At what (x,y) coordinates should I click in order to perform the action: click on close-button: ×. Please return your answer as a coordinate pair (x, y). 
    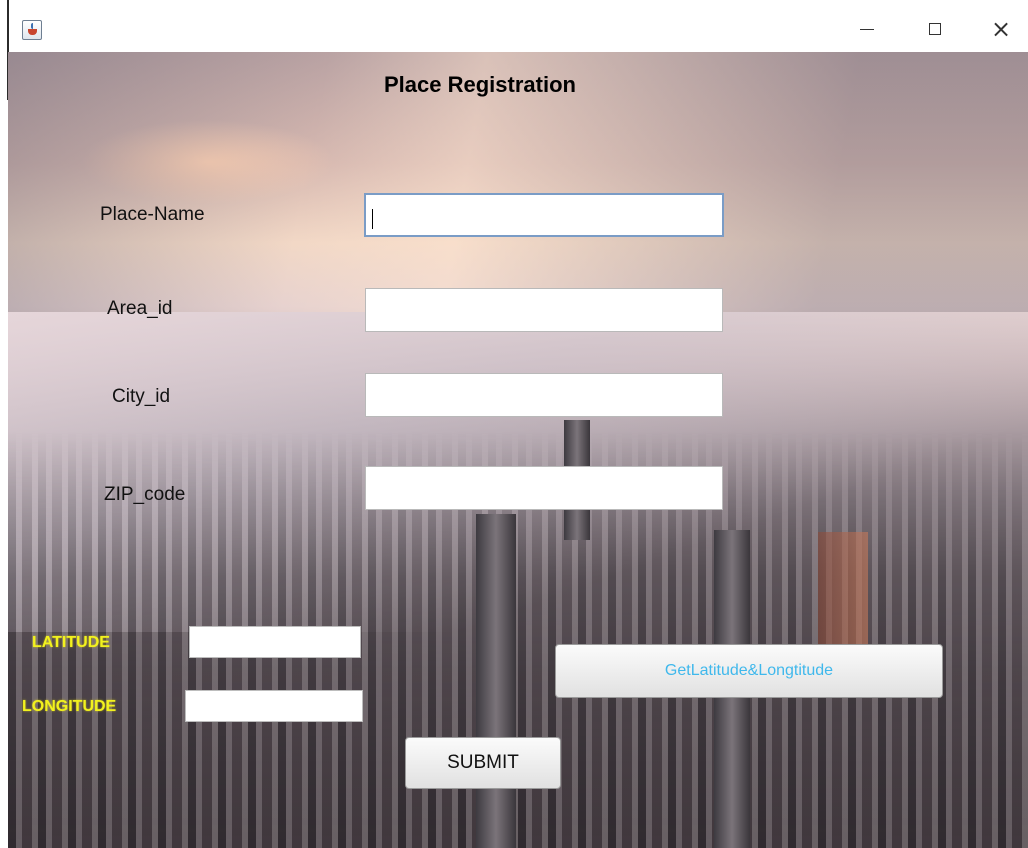
    Looking at the image, I should click on (1001, 29).